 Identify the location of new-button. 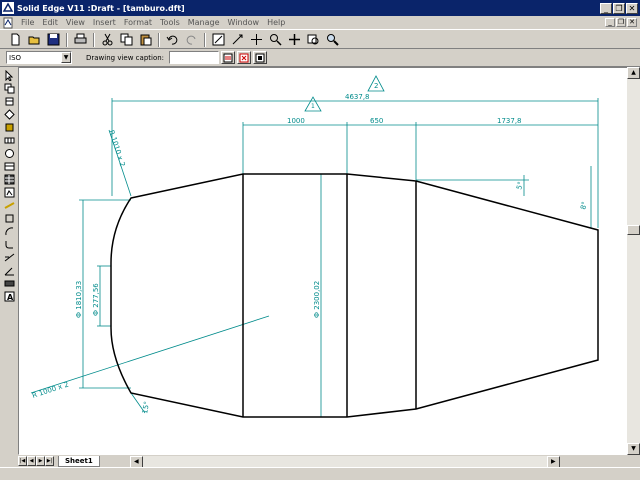
(15, 40).